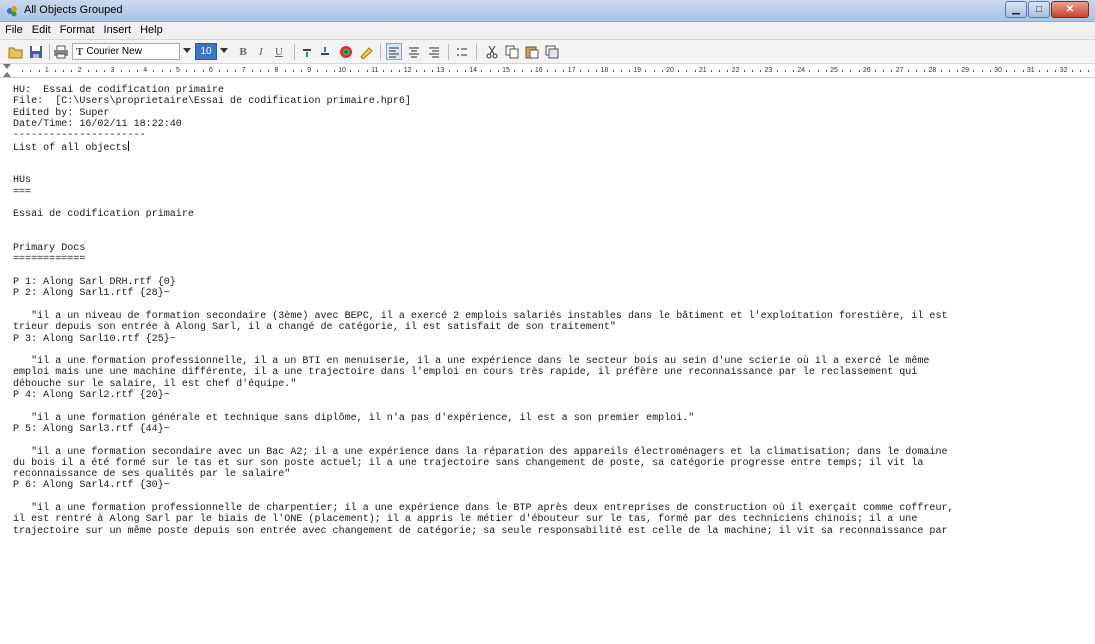 The height and width of the screenshot is (644, 1095). I want to click on italic-icon: I, so click(261, 51).